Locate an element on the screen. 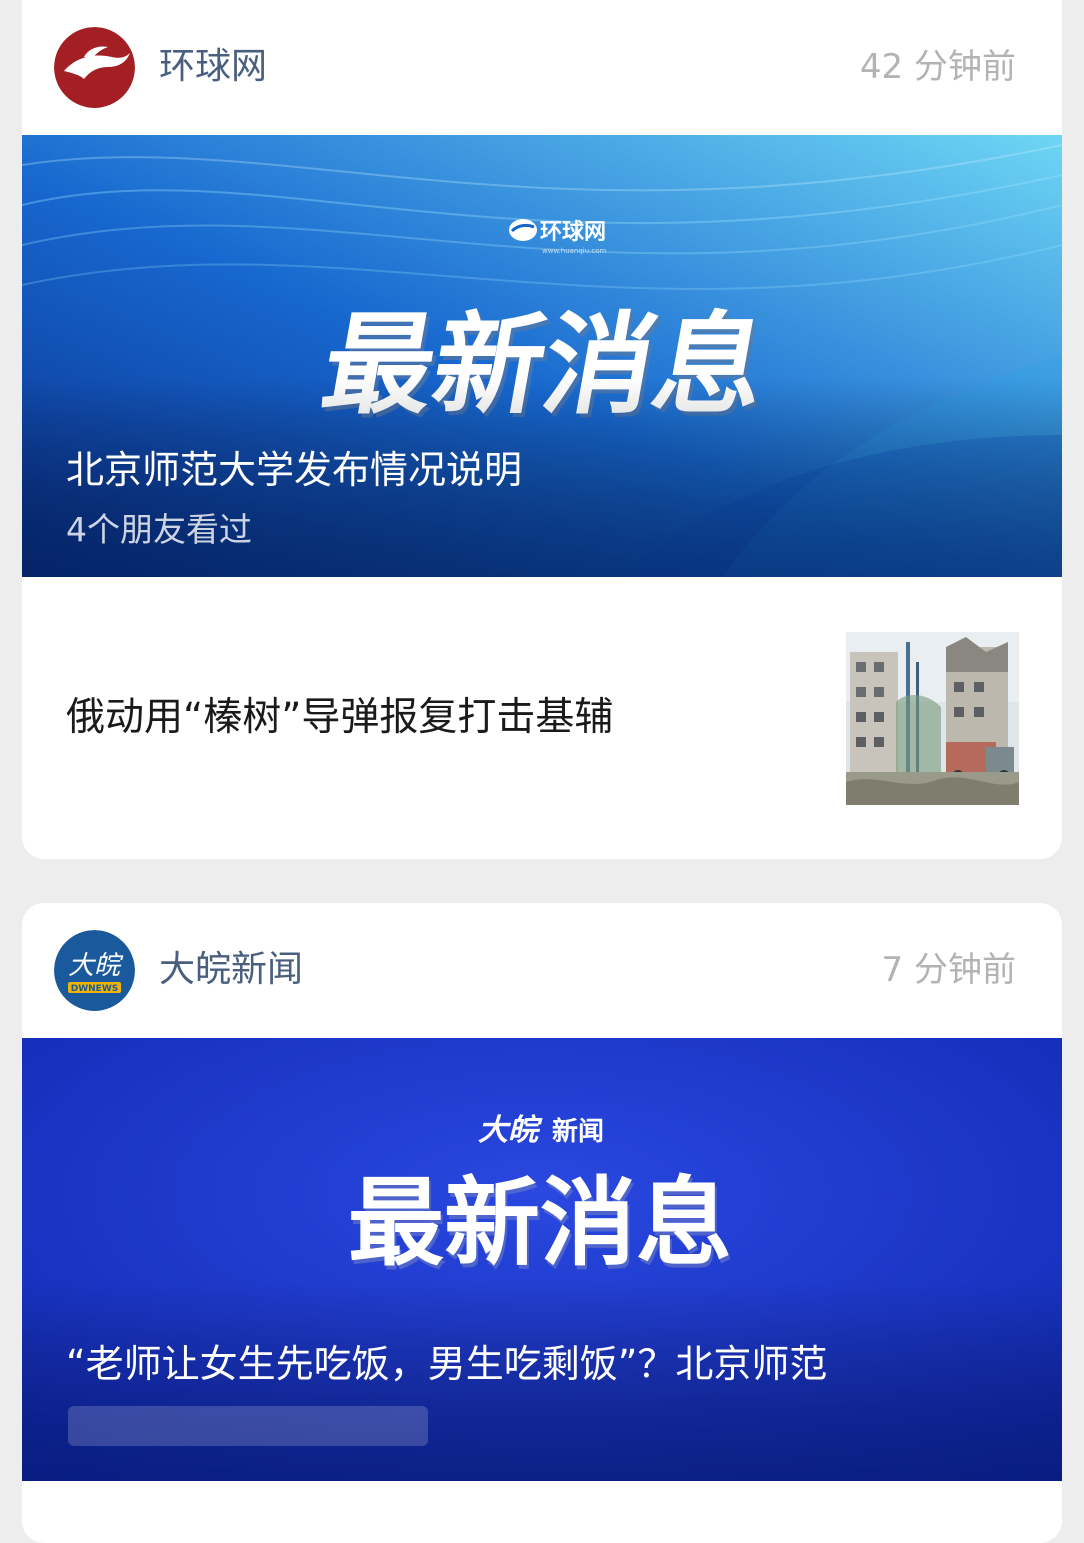 The image size is (1084, 1543). lead-article-title: “老师让女生先吃饭，男生吃剩饭”？北京师范 is located at coordinates (446, 1364).